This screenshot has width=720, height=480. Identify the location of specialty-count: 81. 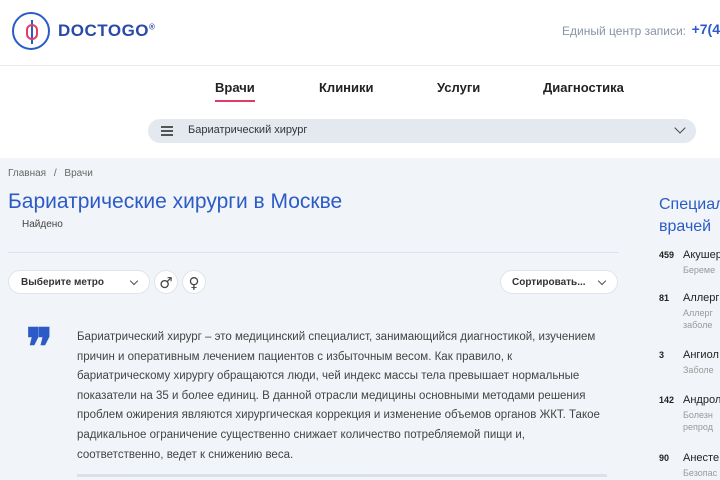
(664, 298).